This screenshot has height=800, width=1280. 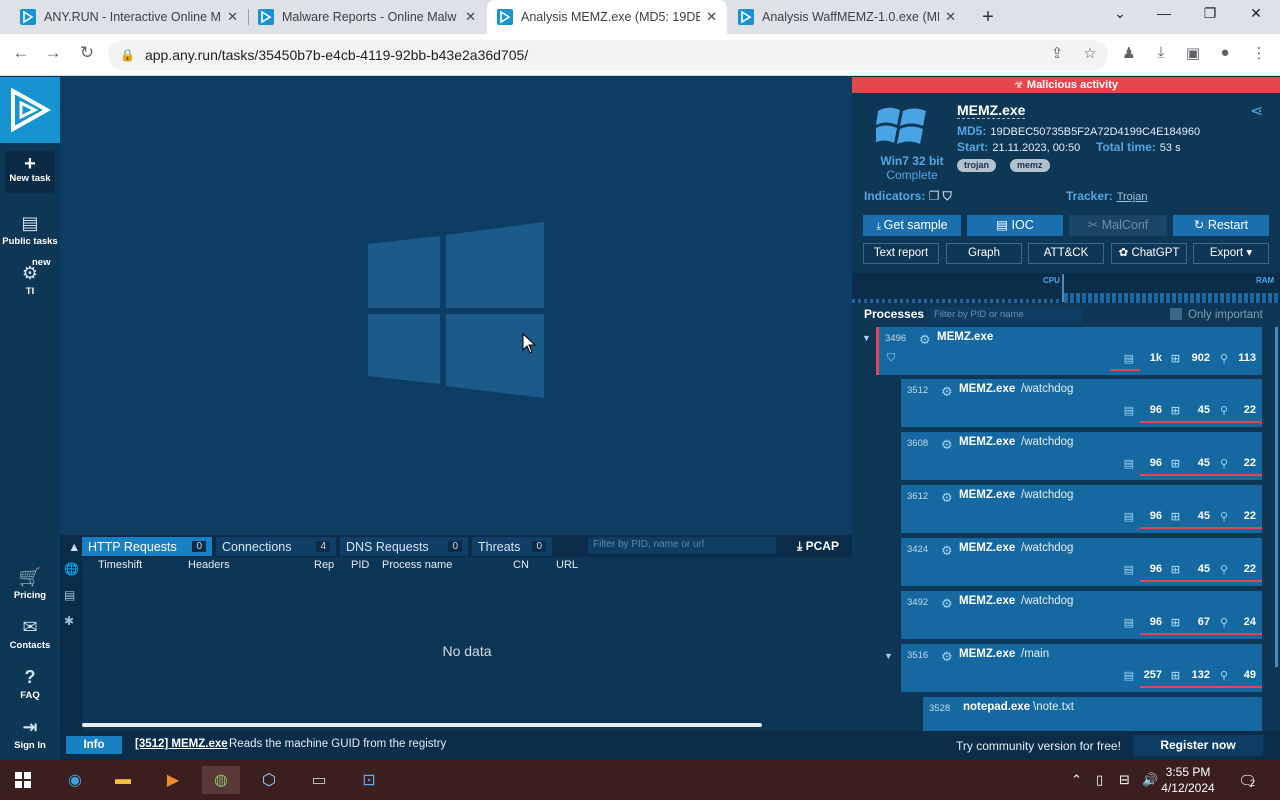 I want to click on export-button: Export ▾, so click(x=1231, y=253).